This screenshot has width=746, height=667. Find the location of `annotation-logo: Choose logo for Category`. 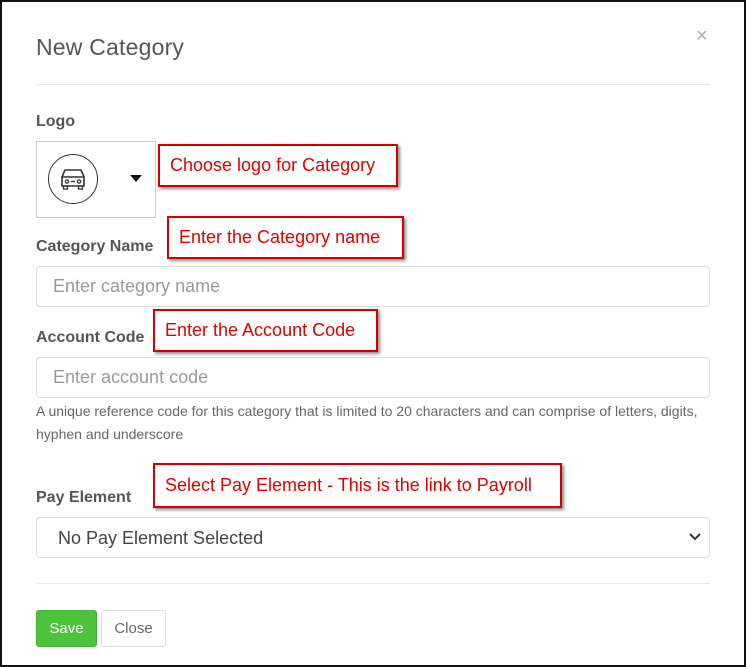

annotation-logo: Choose logo for Category is located at coordinates (278, 165).